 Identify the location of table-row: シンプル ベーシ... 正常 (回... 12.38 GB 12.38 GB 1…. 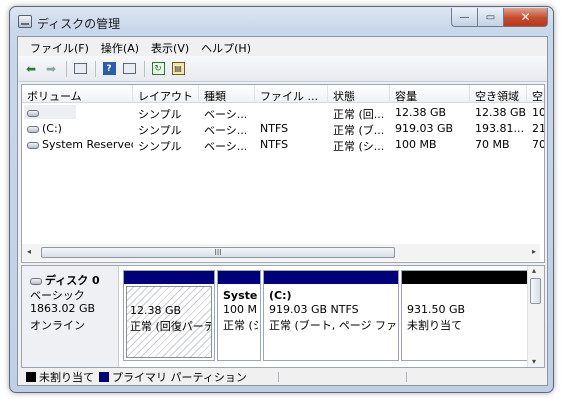
(283, 112).